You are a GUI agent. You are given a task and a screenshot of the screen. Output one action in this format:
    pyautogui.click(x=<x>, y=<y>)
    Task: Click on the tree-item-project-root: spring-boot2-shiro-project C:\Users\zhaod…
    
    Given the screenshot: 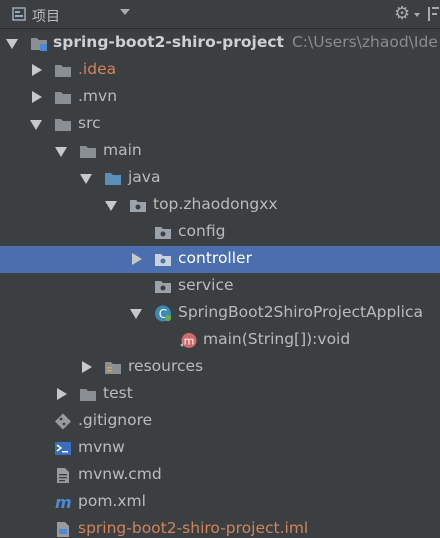 What is the action you would take?
    pyautogui.click(x=220, y=43)
    